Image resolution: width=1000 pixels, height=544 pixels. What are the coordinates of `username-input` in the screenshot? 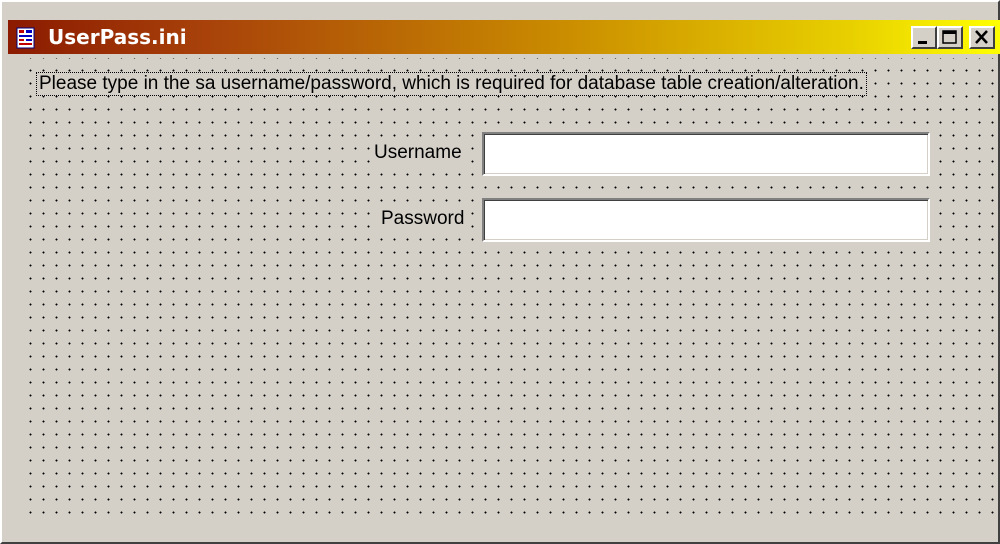 It's located at (706, 154).